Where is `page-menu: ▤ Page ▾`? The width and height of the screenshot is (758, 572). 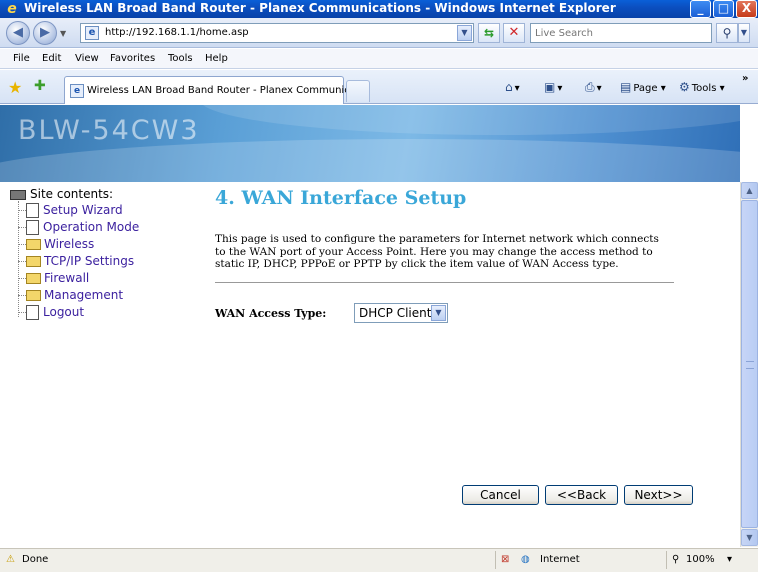 page-menu: ▤ Page ▾ is located at coordinates (643, 87).